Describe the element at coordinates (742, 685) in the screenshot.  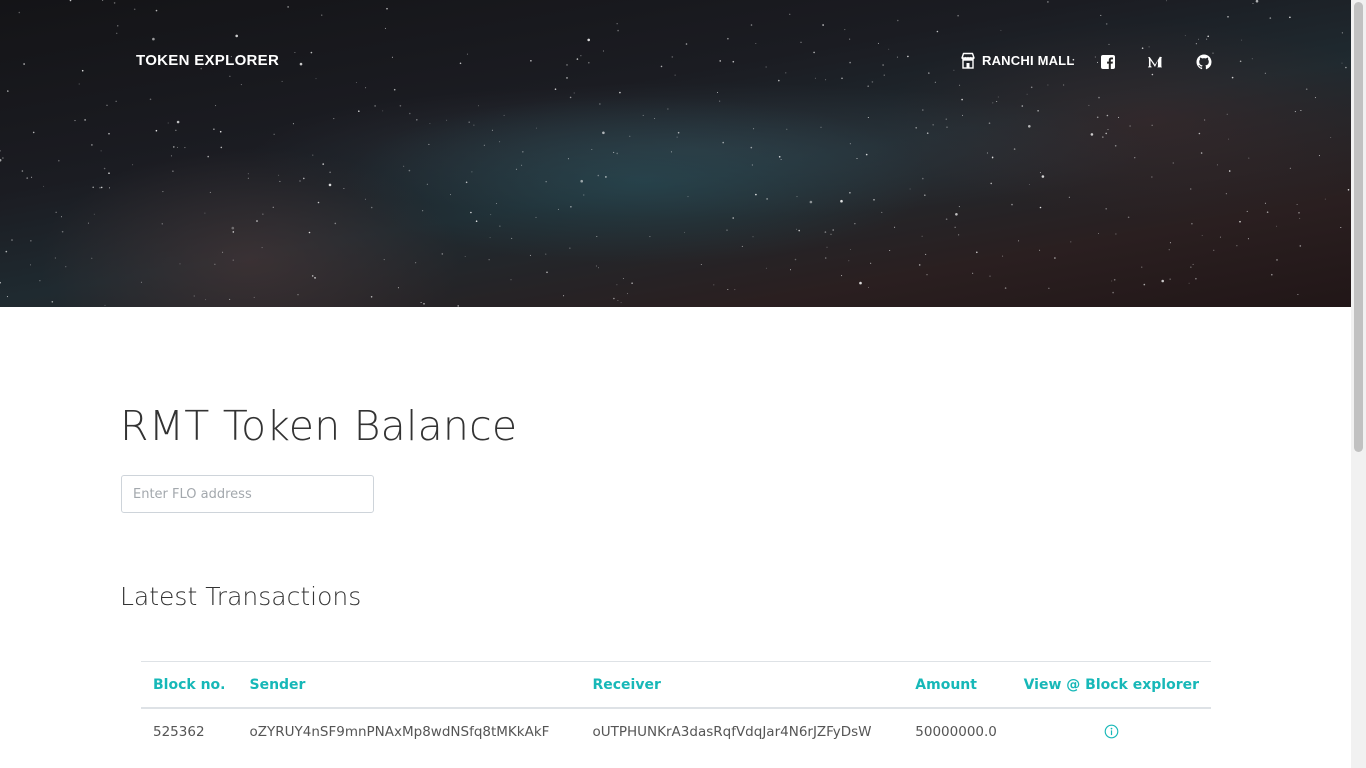
I see `column-header-receiver: Receiver` at that location.